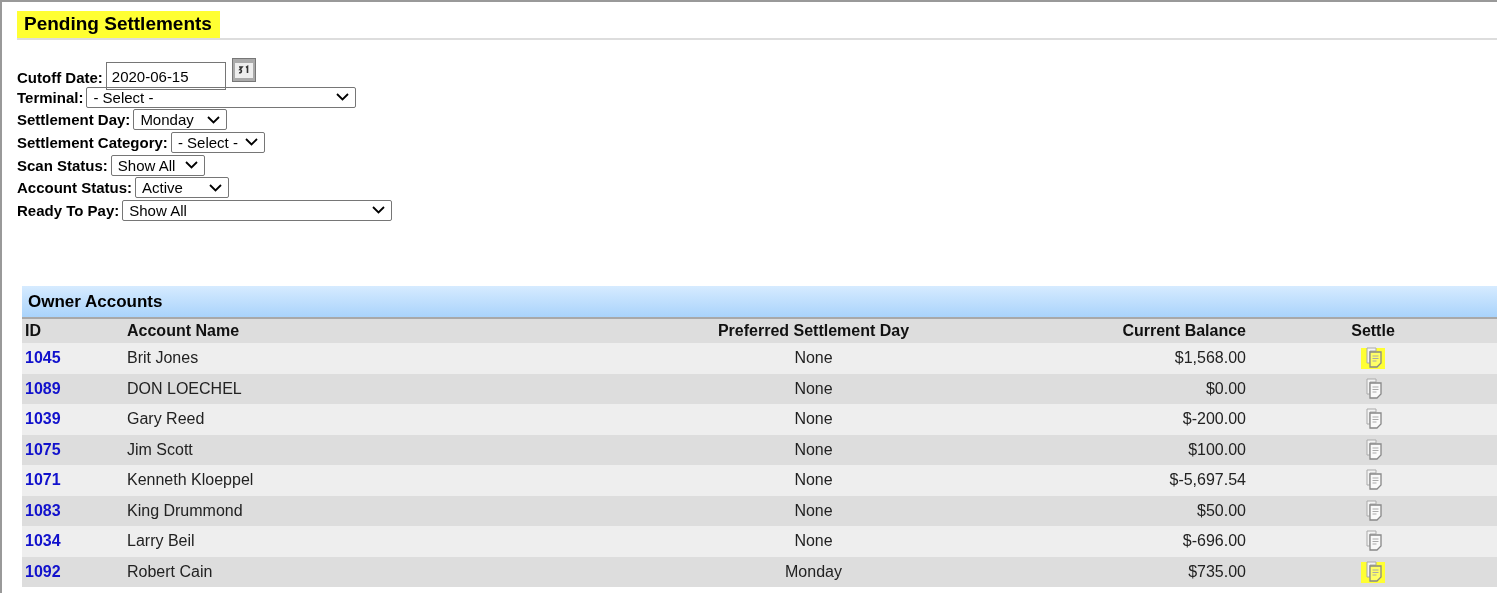 This screenshot has width=1497, height=595. Describe the element at coordinates (95, 301) in the screenshot. I see `table-title: Owner Accounts` at that location.